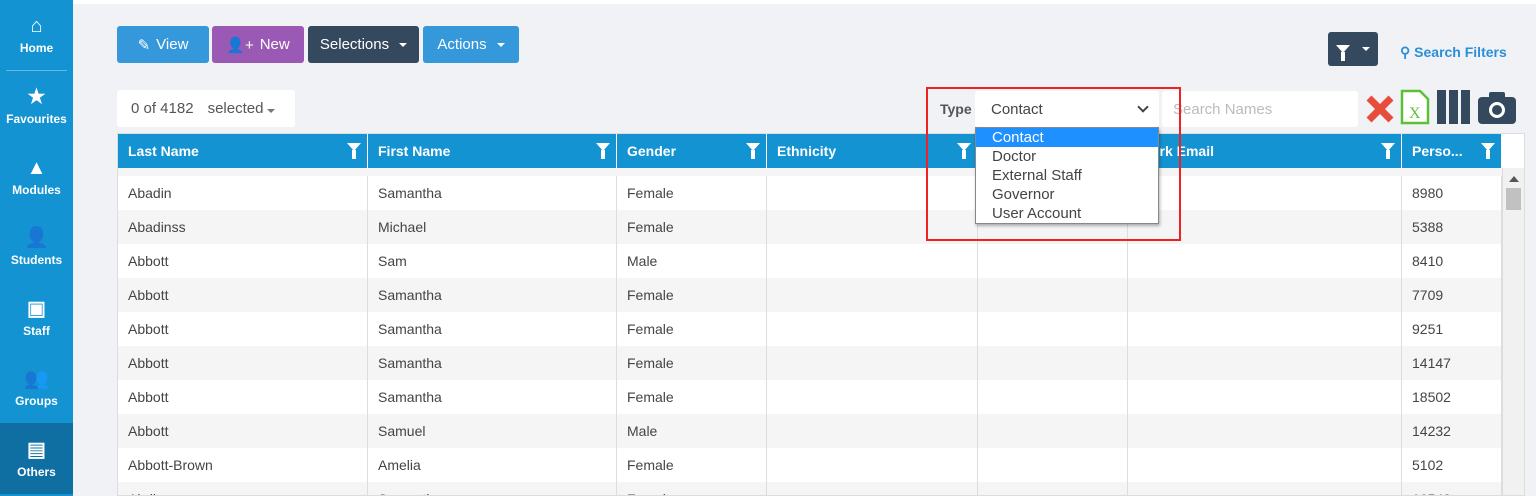 This screenshot has height=496, width=1536. Describe the element at coordinates (206, 108) in the screenshot. I see `selection-count-dropdown: 0 of 4182 selected` at that location.